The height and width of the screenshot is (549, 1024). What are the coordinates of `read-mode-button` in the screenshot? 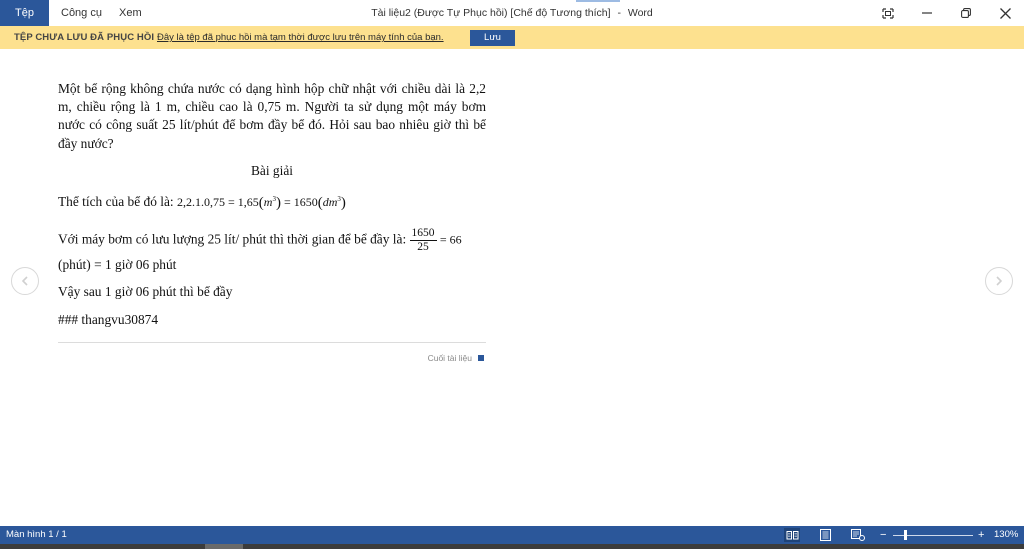 It's located at (792, 535).